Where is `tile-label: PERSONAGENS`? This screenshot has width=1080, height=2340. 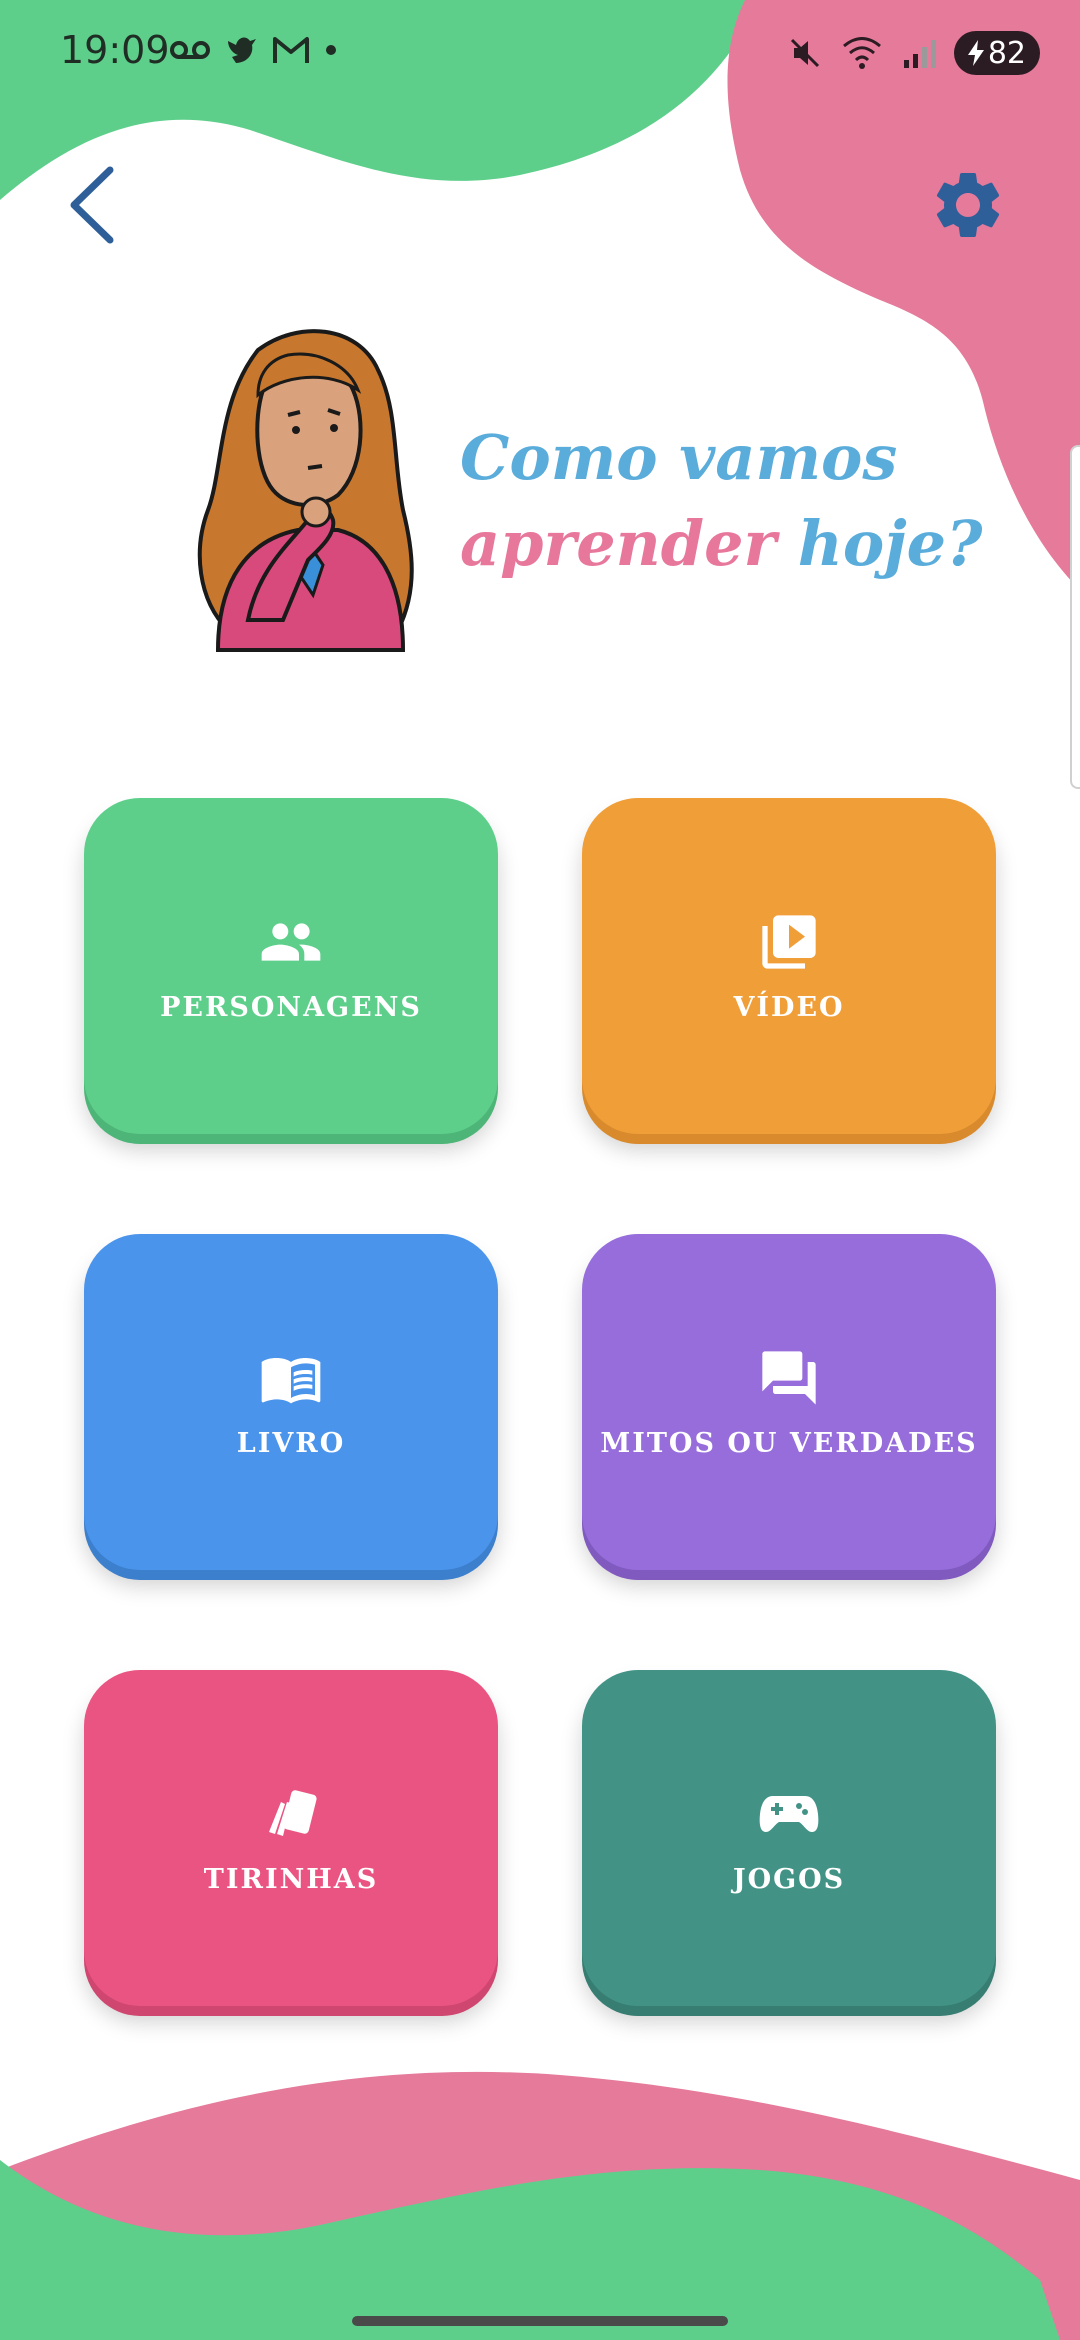 tile-label: PERSONAGENS is located at coordinates (291, 1007).